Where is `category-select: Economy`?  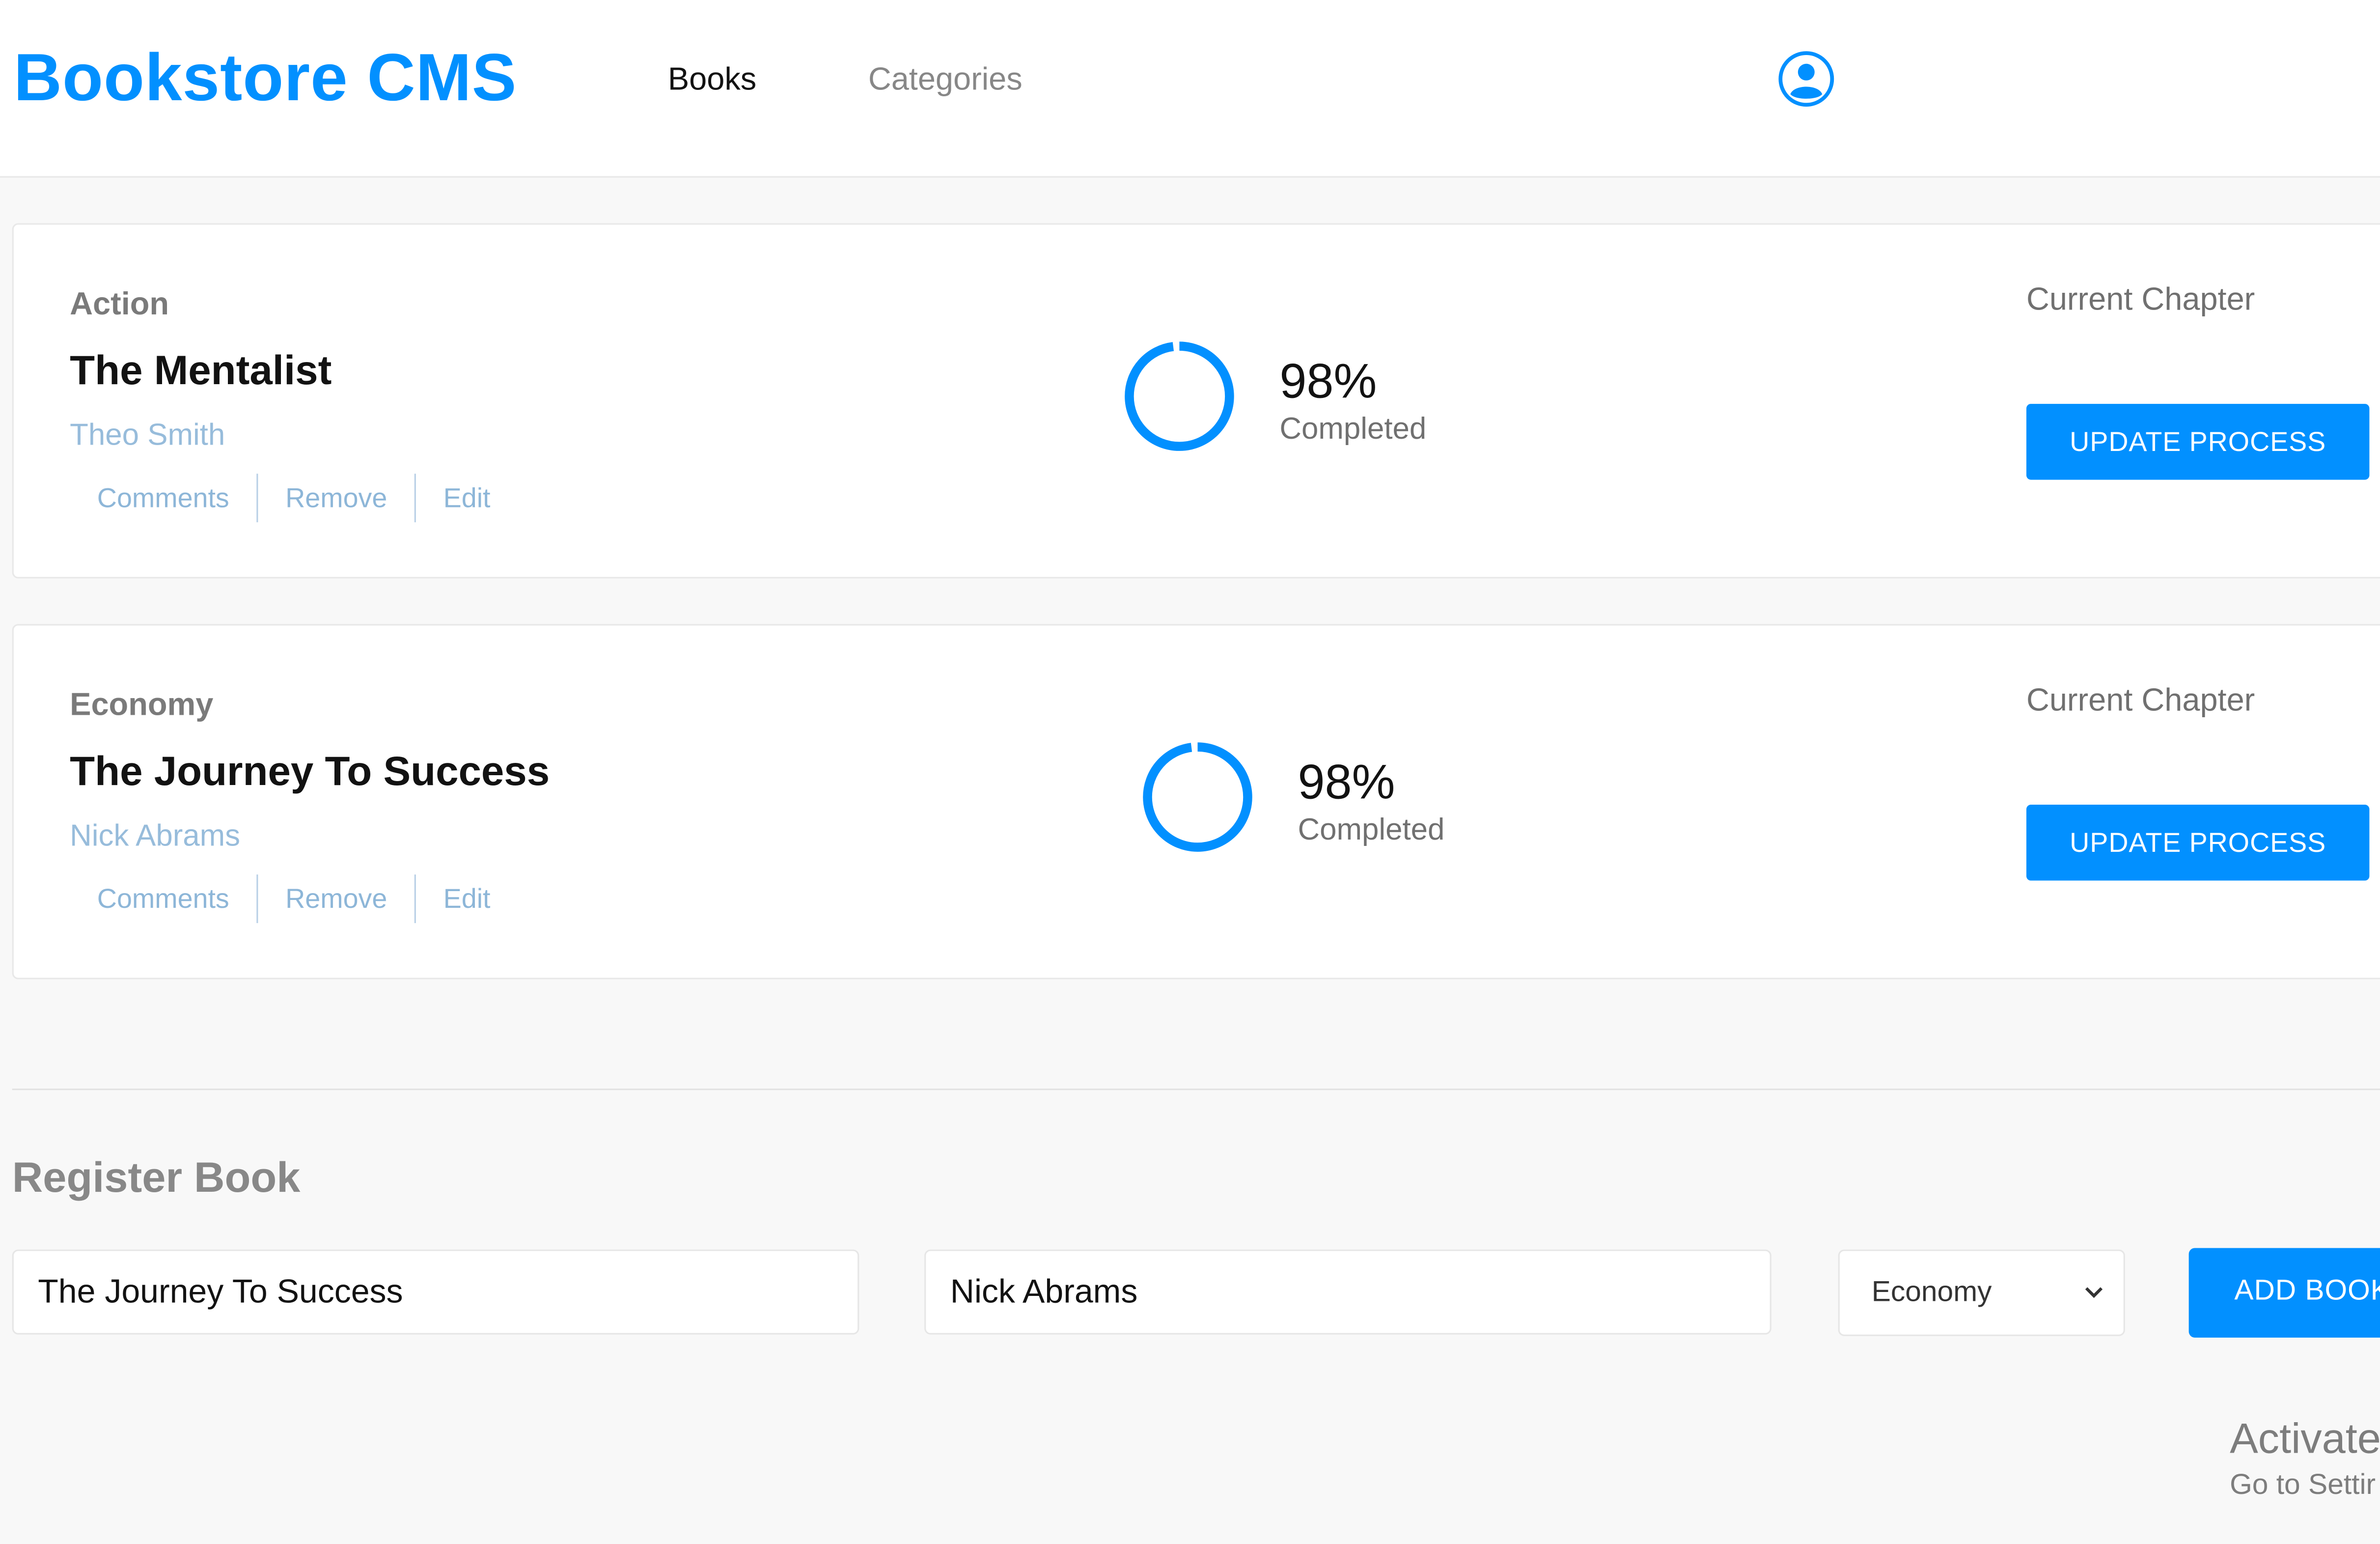 category-select: Economy is located at coordinates (1981, 1293).